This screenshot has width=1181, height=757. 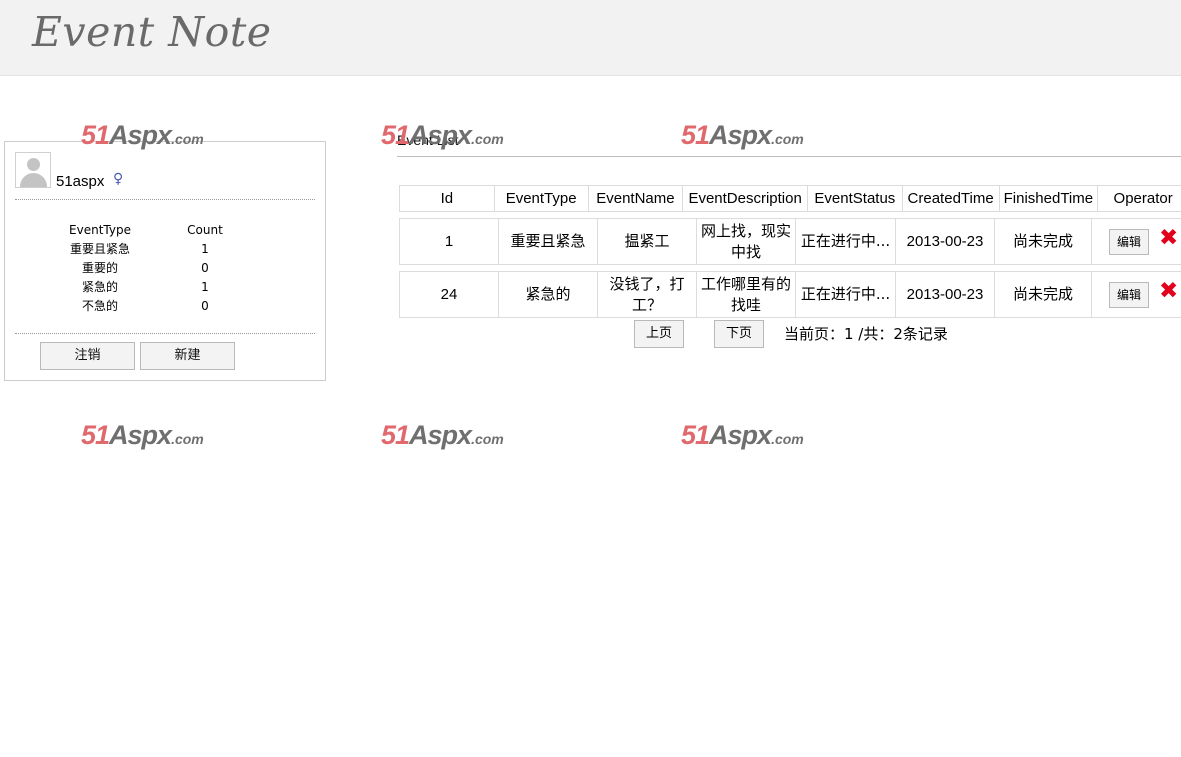 I want to click on stats-row: 重要的 0, so click(x=155, y=267).